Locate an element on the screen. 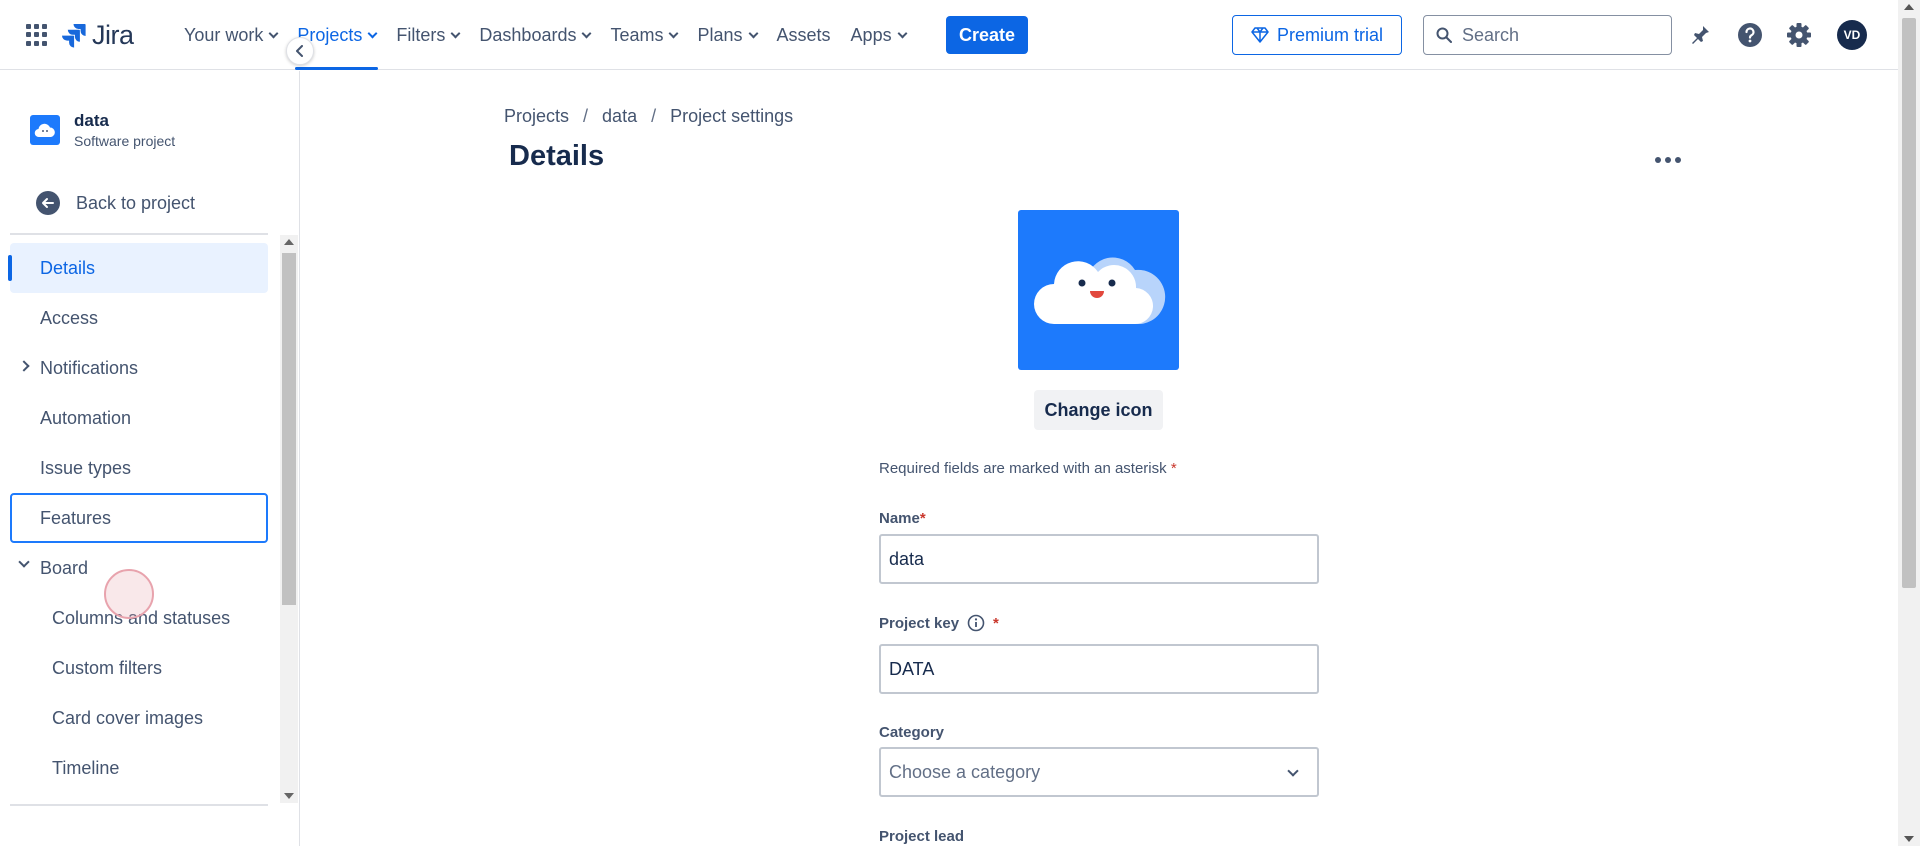 The image size is (1920, 846). cloud-face-icon is located at coordinates (1100, 291).